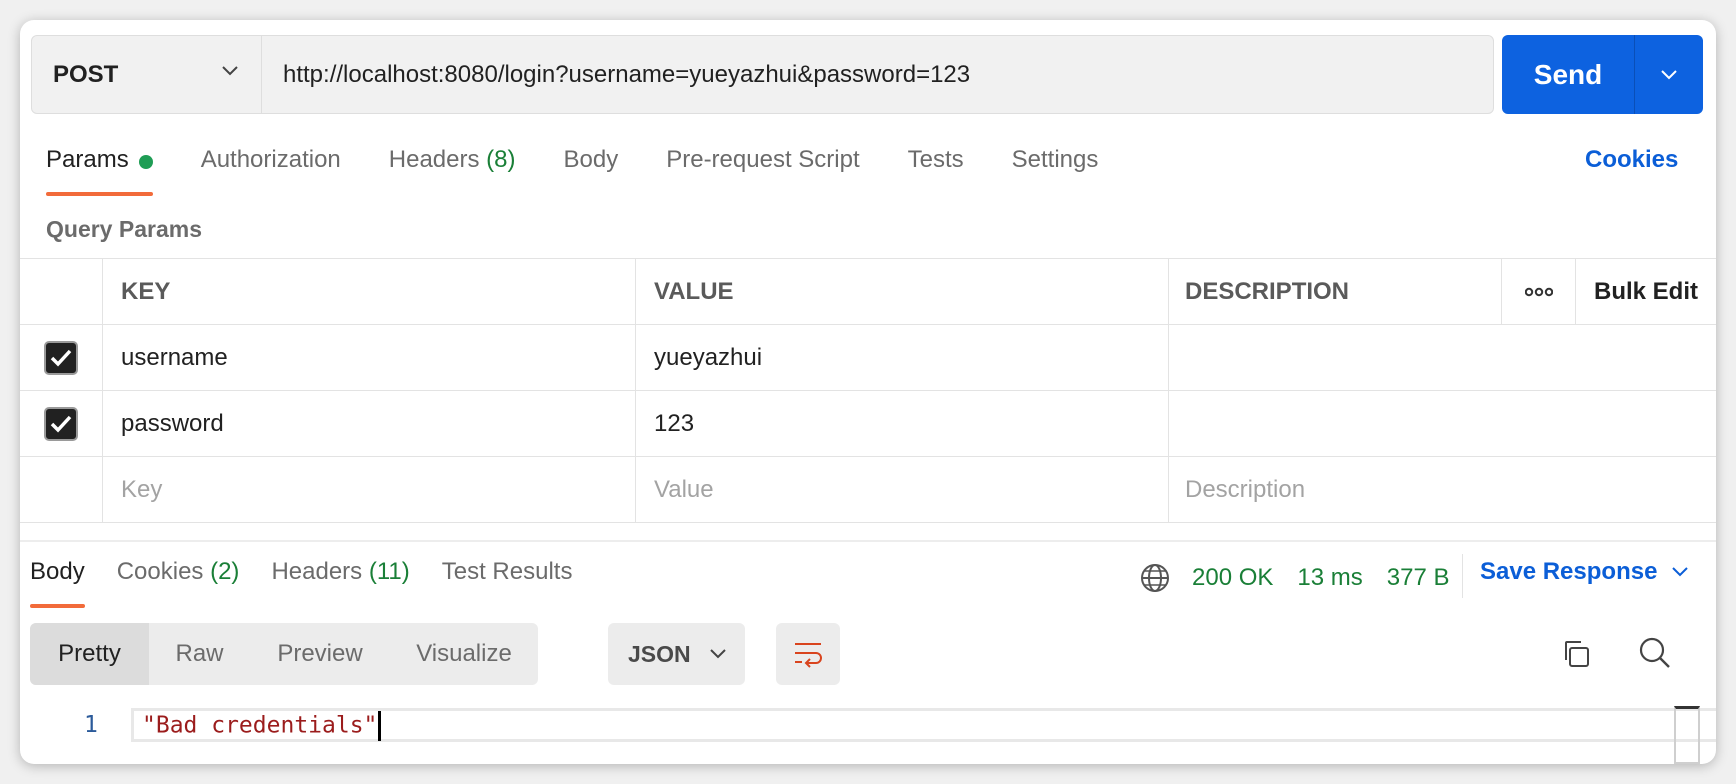  I want to click on search-icon, so click(1655, 655).